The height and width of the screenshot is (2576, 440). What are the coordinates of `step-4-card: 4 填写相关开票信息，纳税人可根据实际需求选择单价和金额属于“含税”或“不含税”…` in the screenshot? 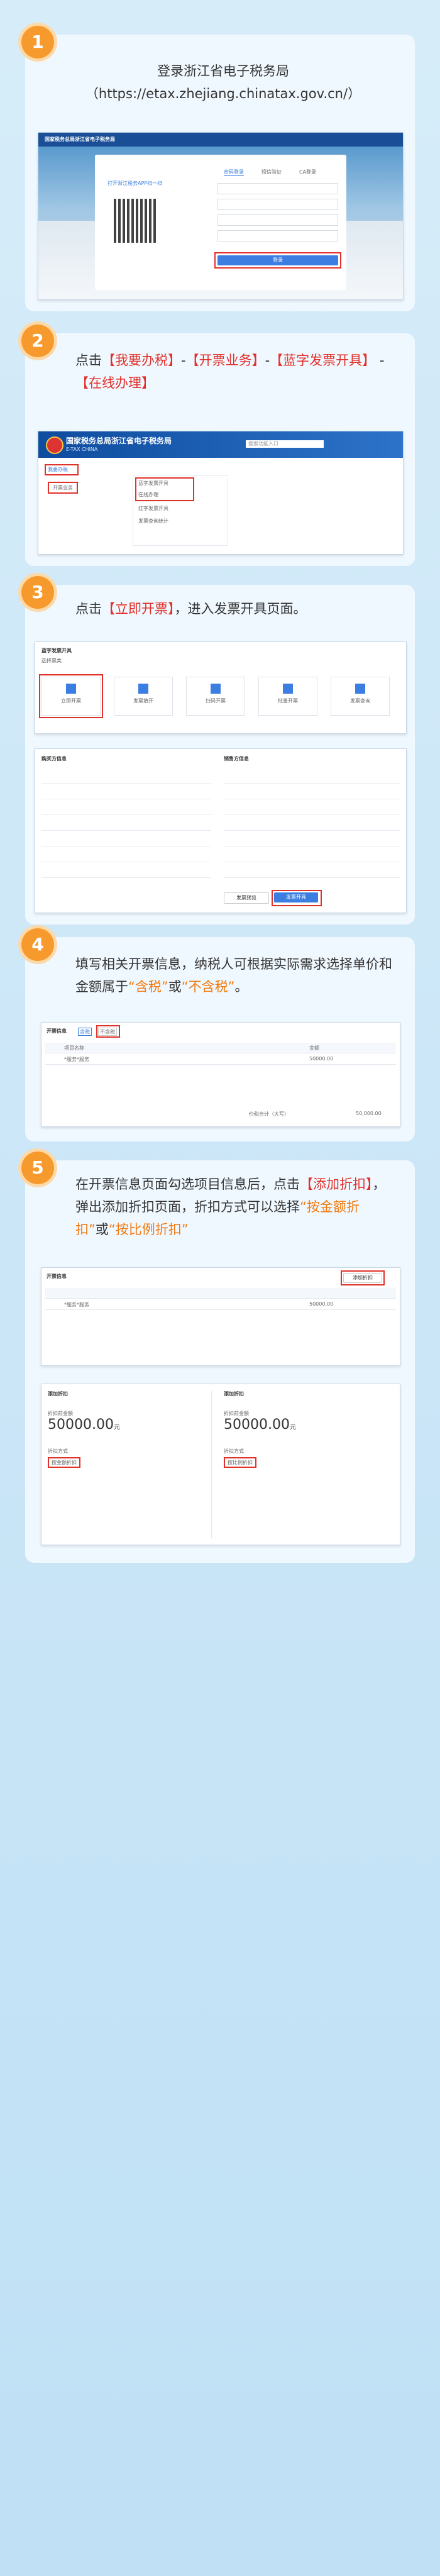 It's located at (218, 1034).